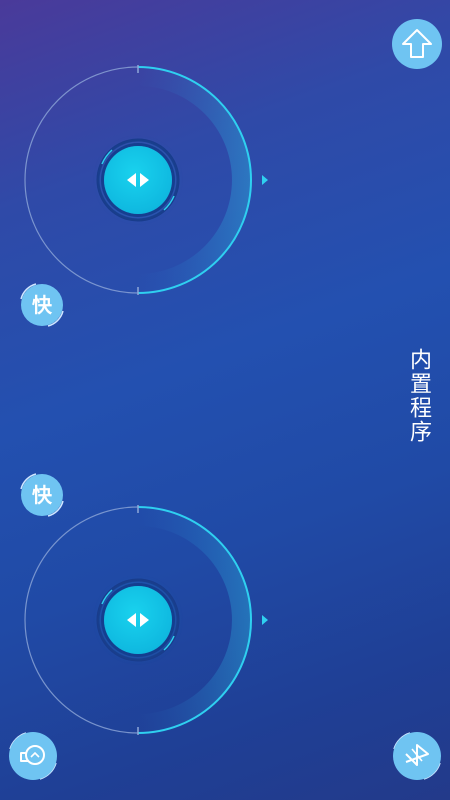 The height and width of the screenshot is (800, 450). I want to click on bluetooth-icon, so click(417, 755).